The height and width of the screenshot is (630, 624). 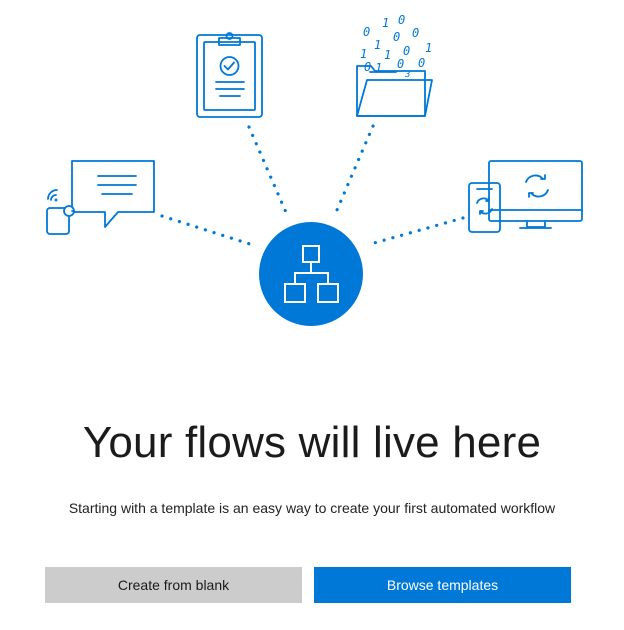 What do you see at coordinates (442, 585) in the screenshot?
I see `browse-templates-button: Browse templates` at bounding box center [442, 585].